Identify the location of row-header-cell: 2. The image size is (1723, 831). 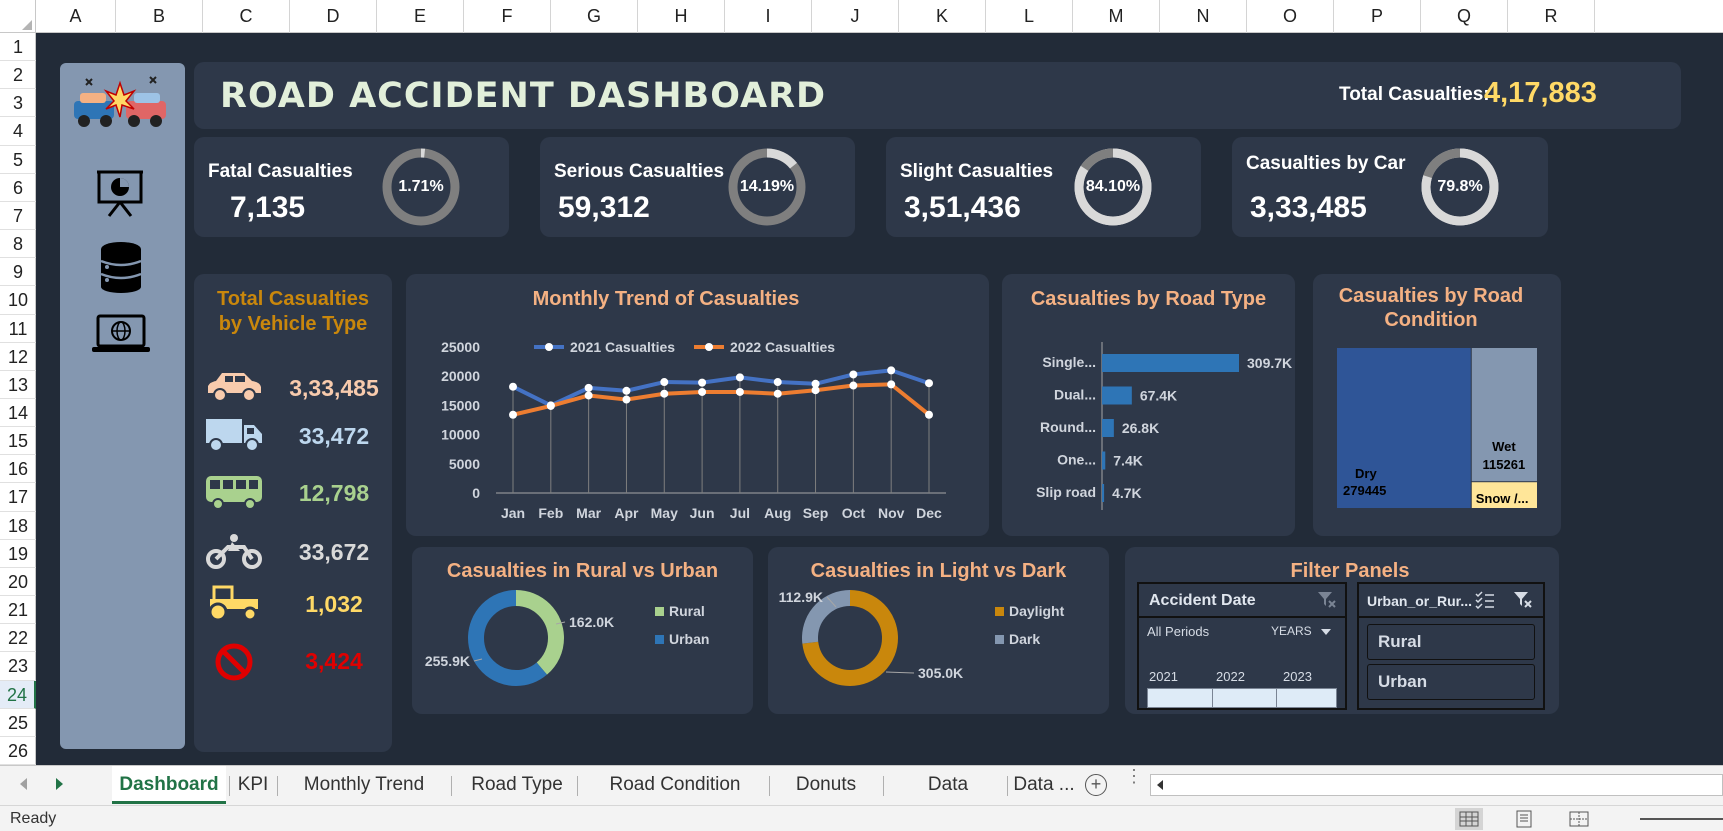
(18, 75).